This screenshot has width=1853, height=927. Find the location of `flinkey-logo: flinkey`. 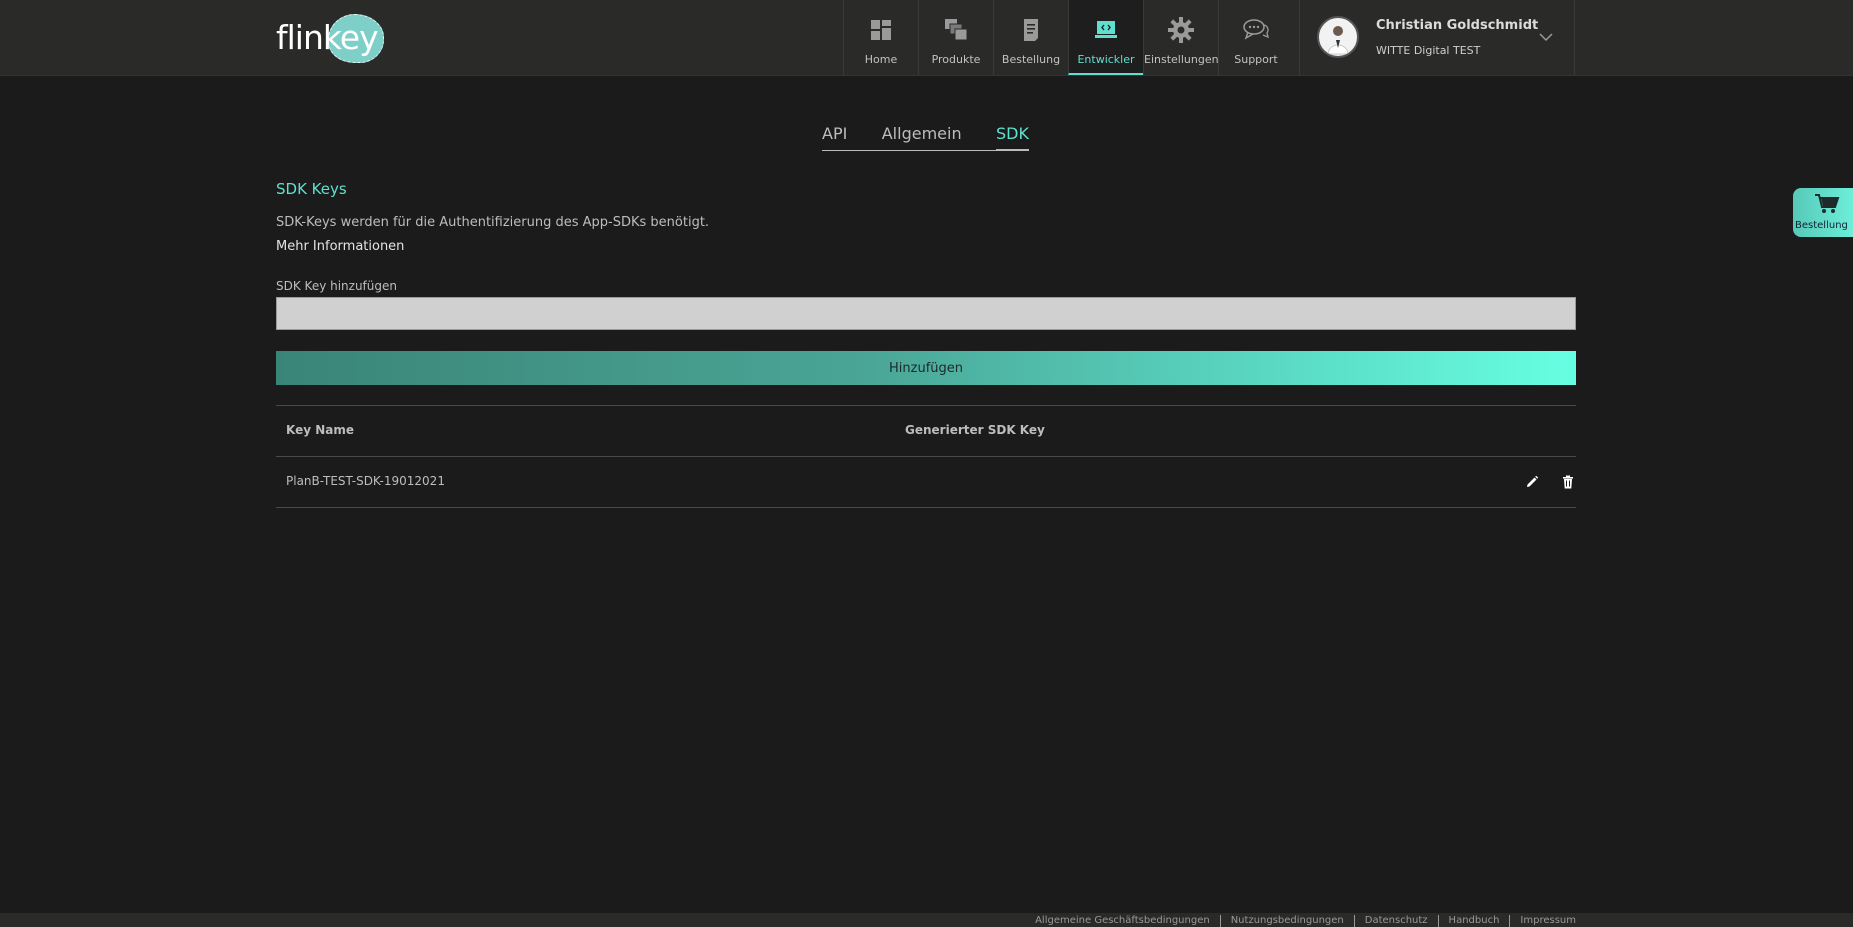

flinkey-logo: flinkey is located at coordinates (331, 38).